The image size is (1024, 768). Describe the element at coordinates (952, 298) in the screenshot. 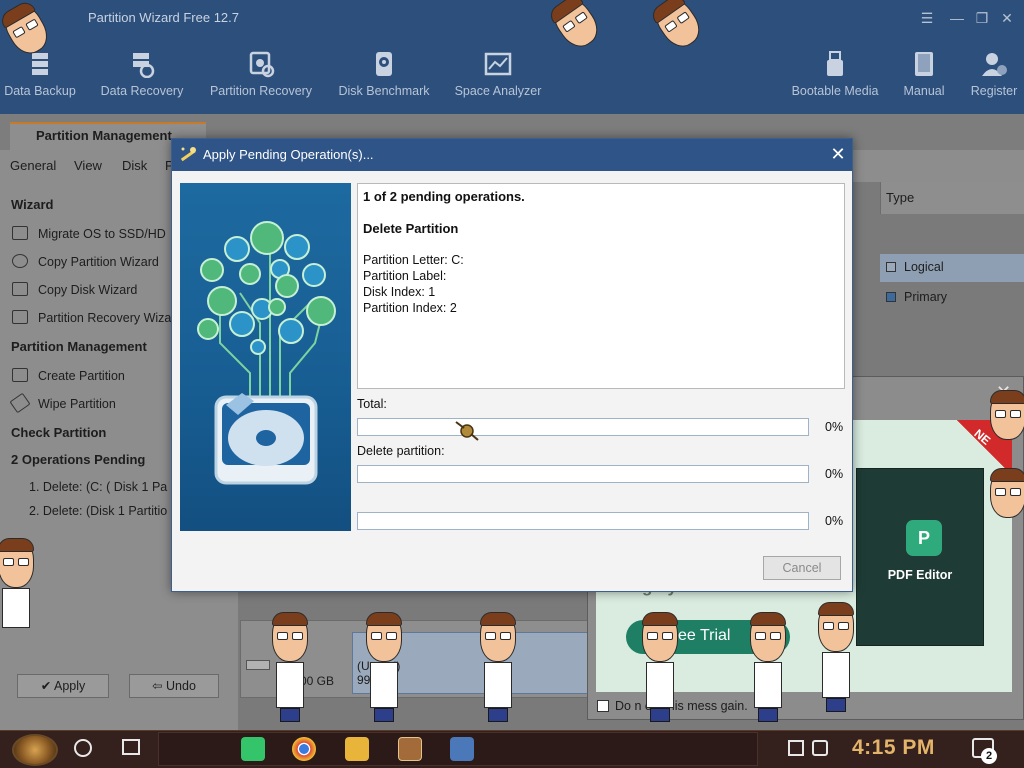

I see `table-row-primary: Primary` at that location.